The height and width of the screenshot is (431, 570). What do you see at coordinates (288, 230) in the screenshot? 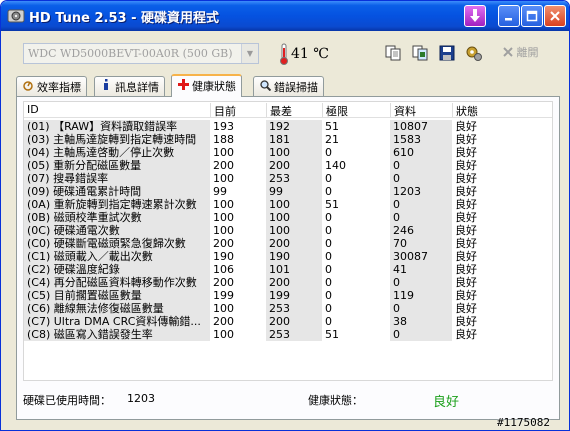
I see `table-row: (0C) 硬碟通電次數 100 100 0 246 良好` at bounding box center [288, 230].